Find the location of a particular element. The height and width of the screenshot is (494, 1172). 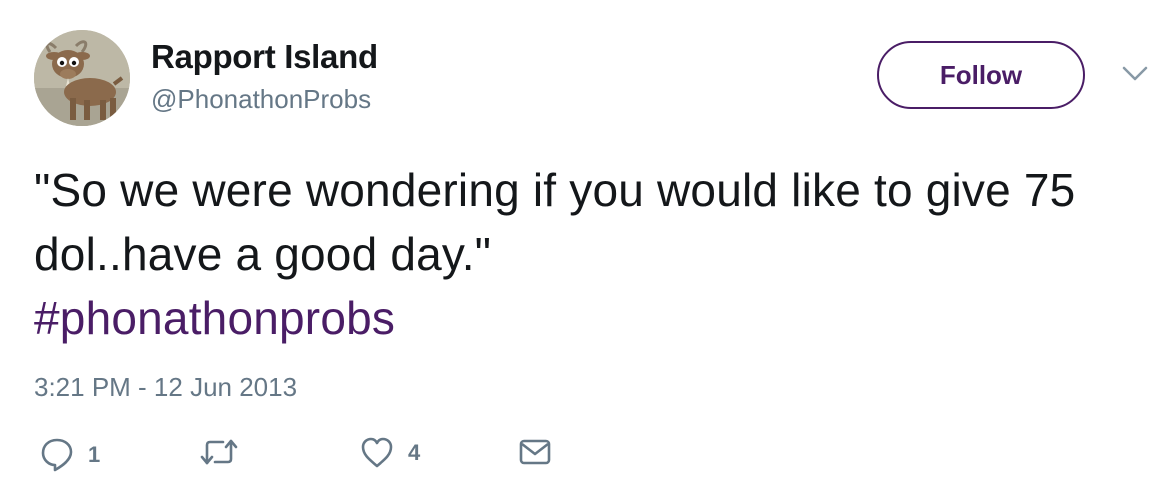

goat-avatar-image is located at coordinates (82, 78).